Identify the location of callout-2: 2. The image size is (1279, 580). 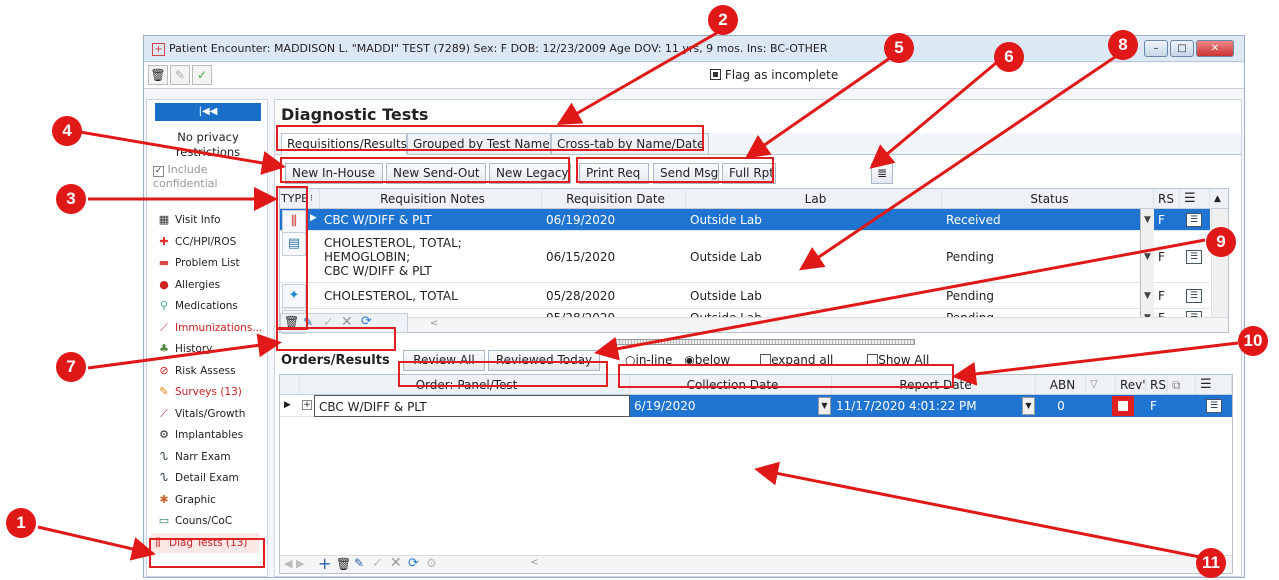
(723, 20).